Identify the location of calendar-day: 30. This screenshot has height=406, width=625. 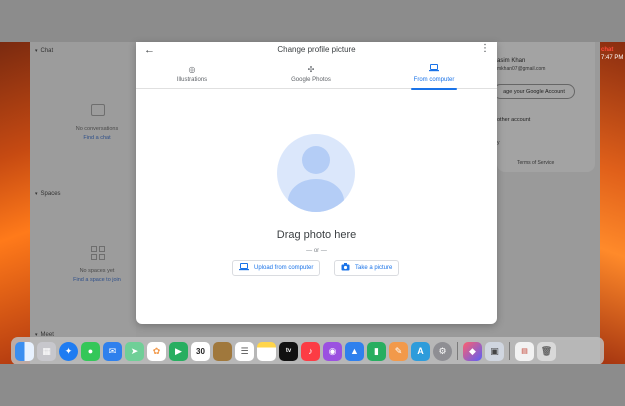
(200, 351).